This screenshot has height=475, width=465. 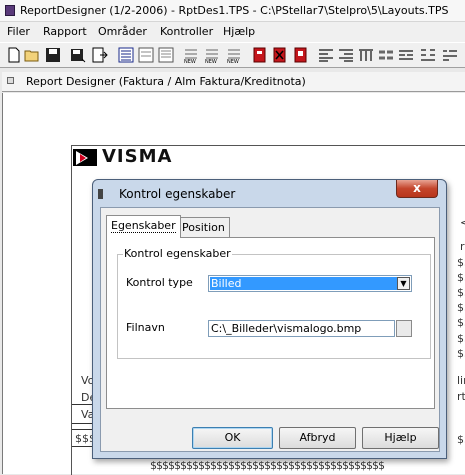 I want to click on align-6-icon, so click(x=428, y=55).